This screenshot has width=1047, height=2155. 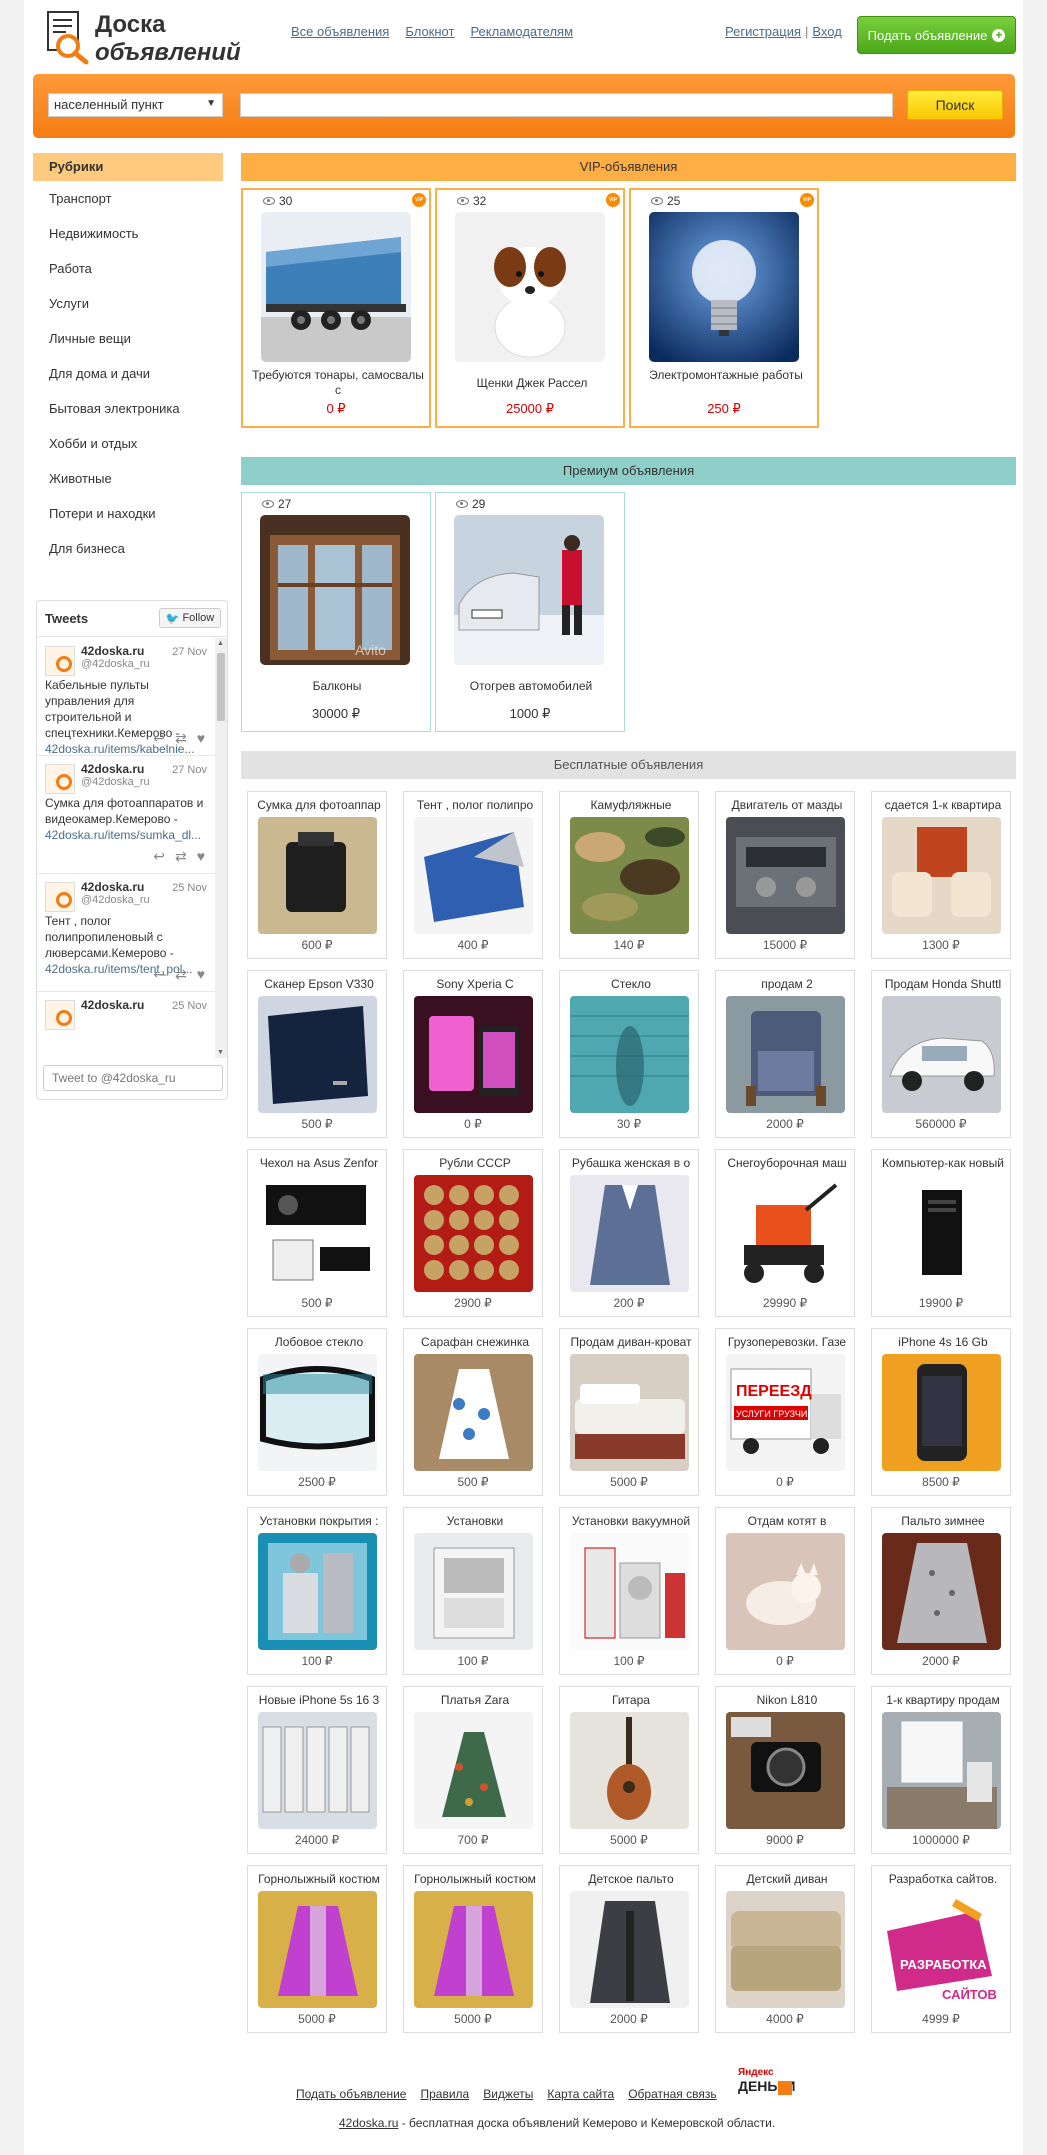 I want to click on ad-title: Требуются тонары, самосвалы с, so click(x=338, y=384).